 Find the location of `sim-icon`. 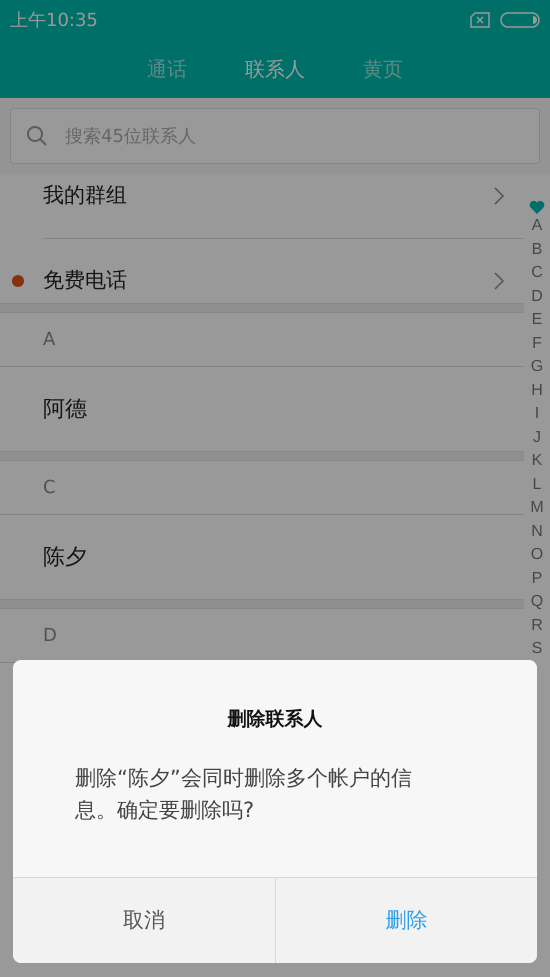

sim-icon is located at coordinates (480, 20).